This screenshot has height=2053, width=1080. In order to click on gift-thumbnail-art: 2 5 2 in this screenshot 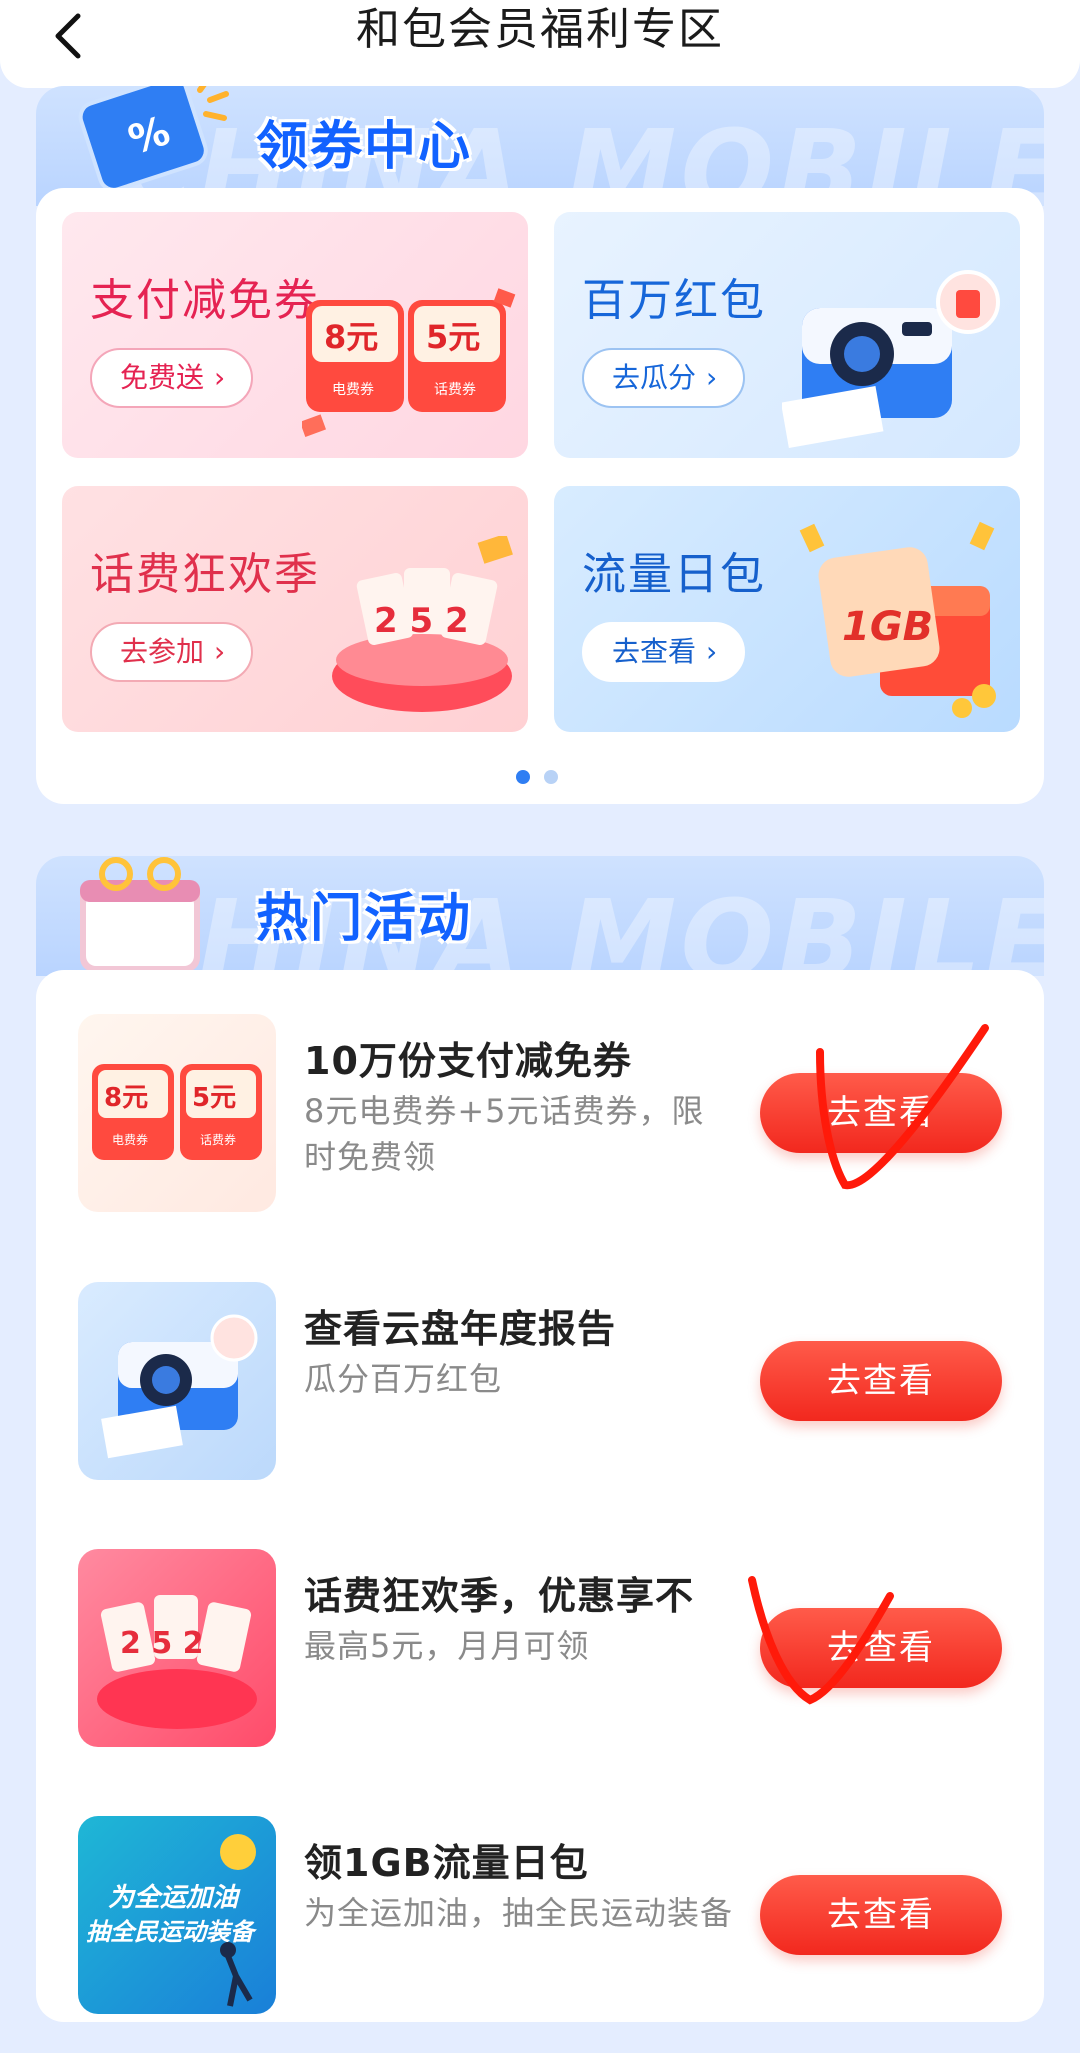, I will do `click(177, 1662)`.